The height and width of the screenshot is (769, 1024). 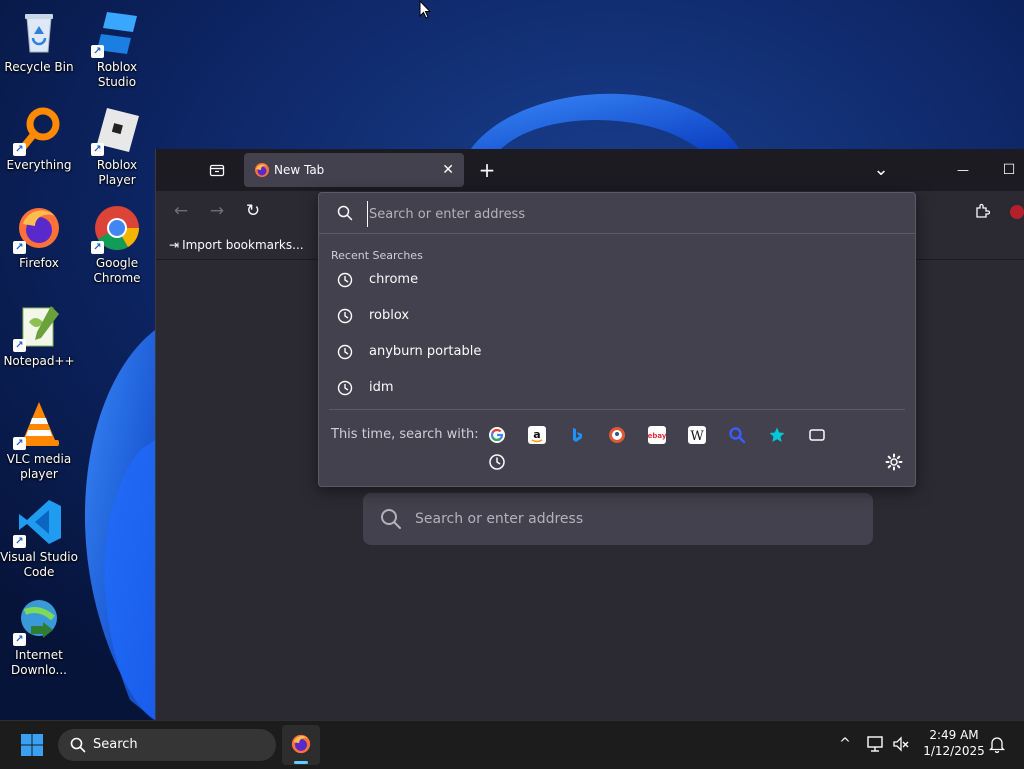 What do you see at coordinates (954, 735) in the screenshot?
I see `clock-time: 2:49 AM` at bounding box center [954, 735].